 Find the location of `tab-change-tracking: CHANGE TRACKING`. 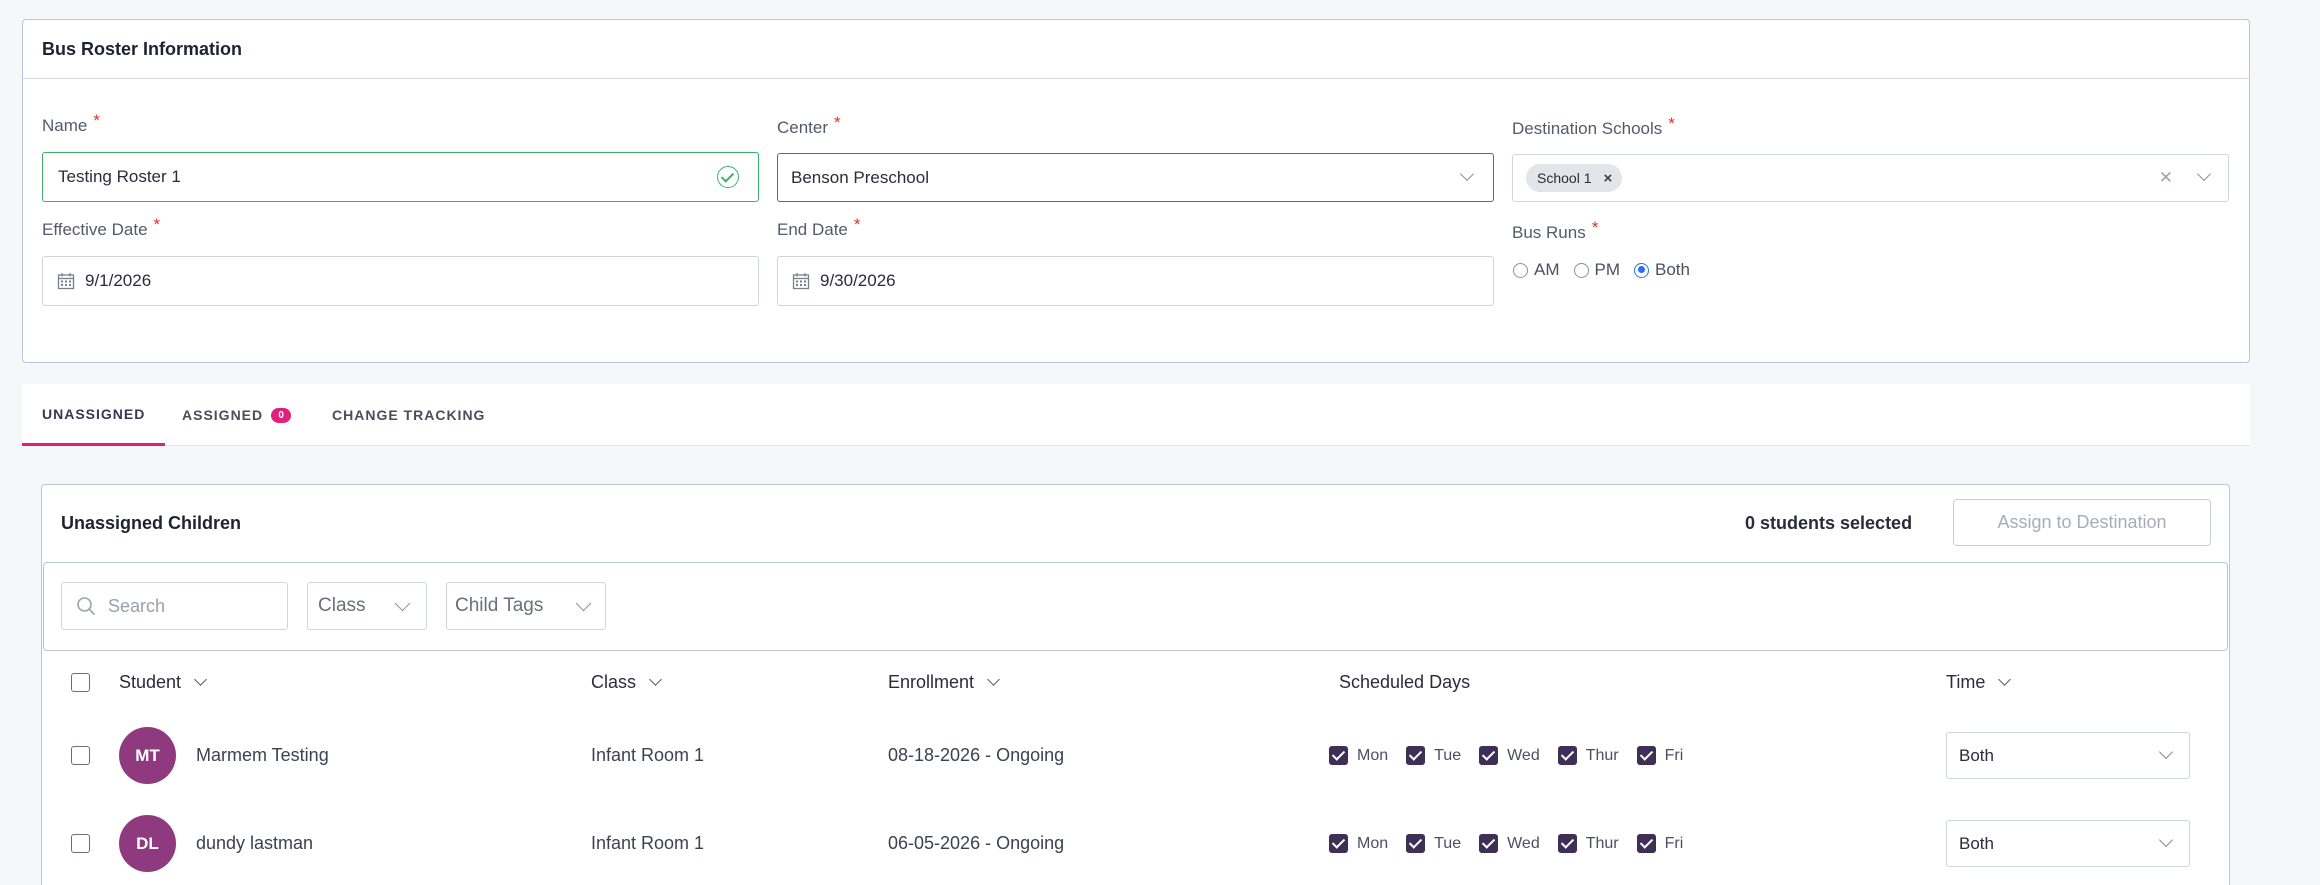

tab-change-tracking: CHANGE TRACKING is located at coordinates (408, 415).